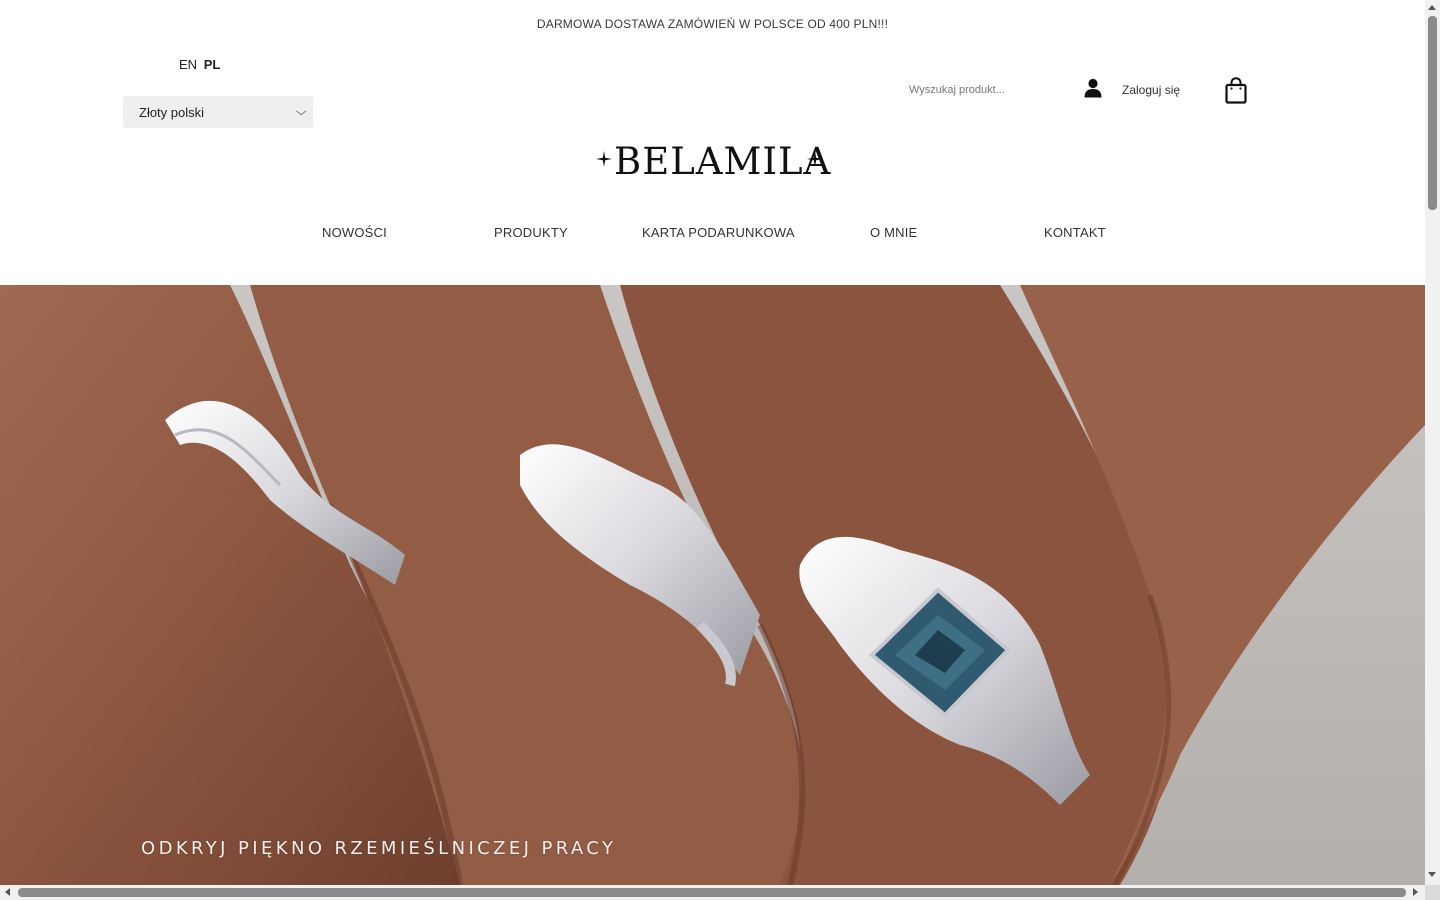 Image resolution: width=1440 pixels, height=900 pixels. I want to click on nav-item-nowosci: NOWOŚCI, so click(354, 232).